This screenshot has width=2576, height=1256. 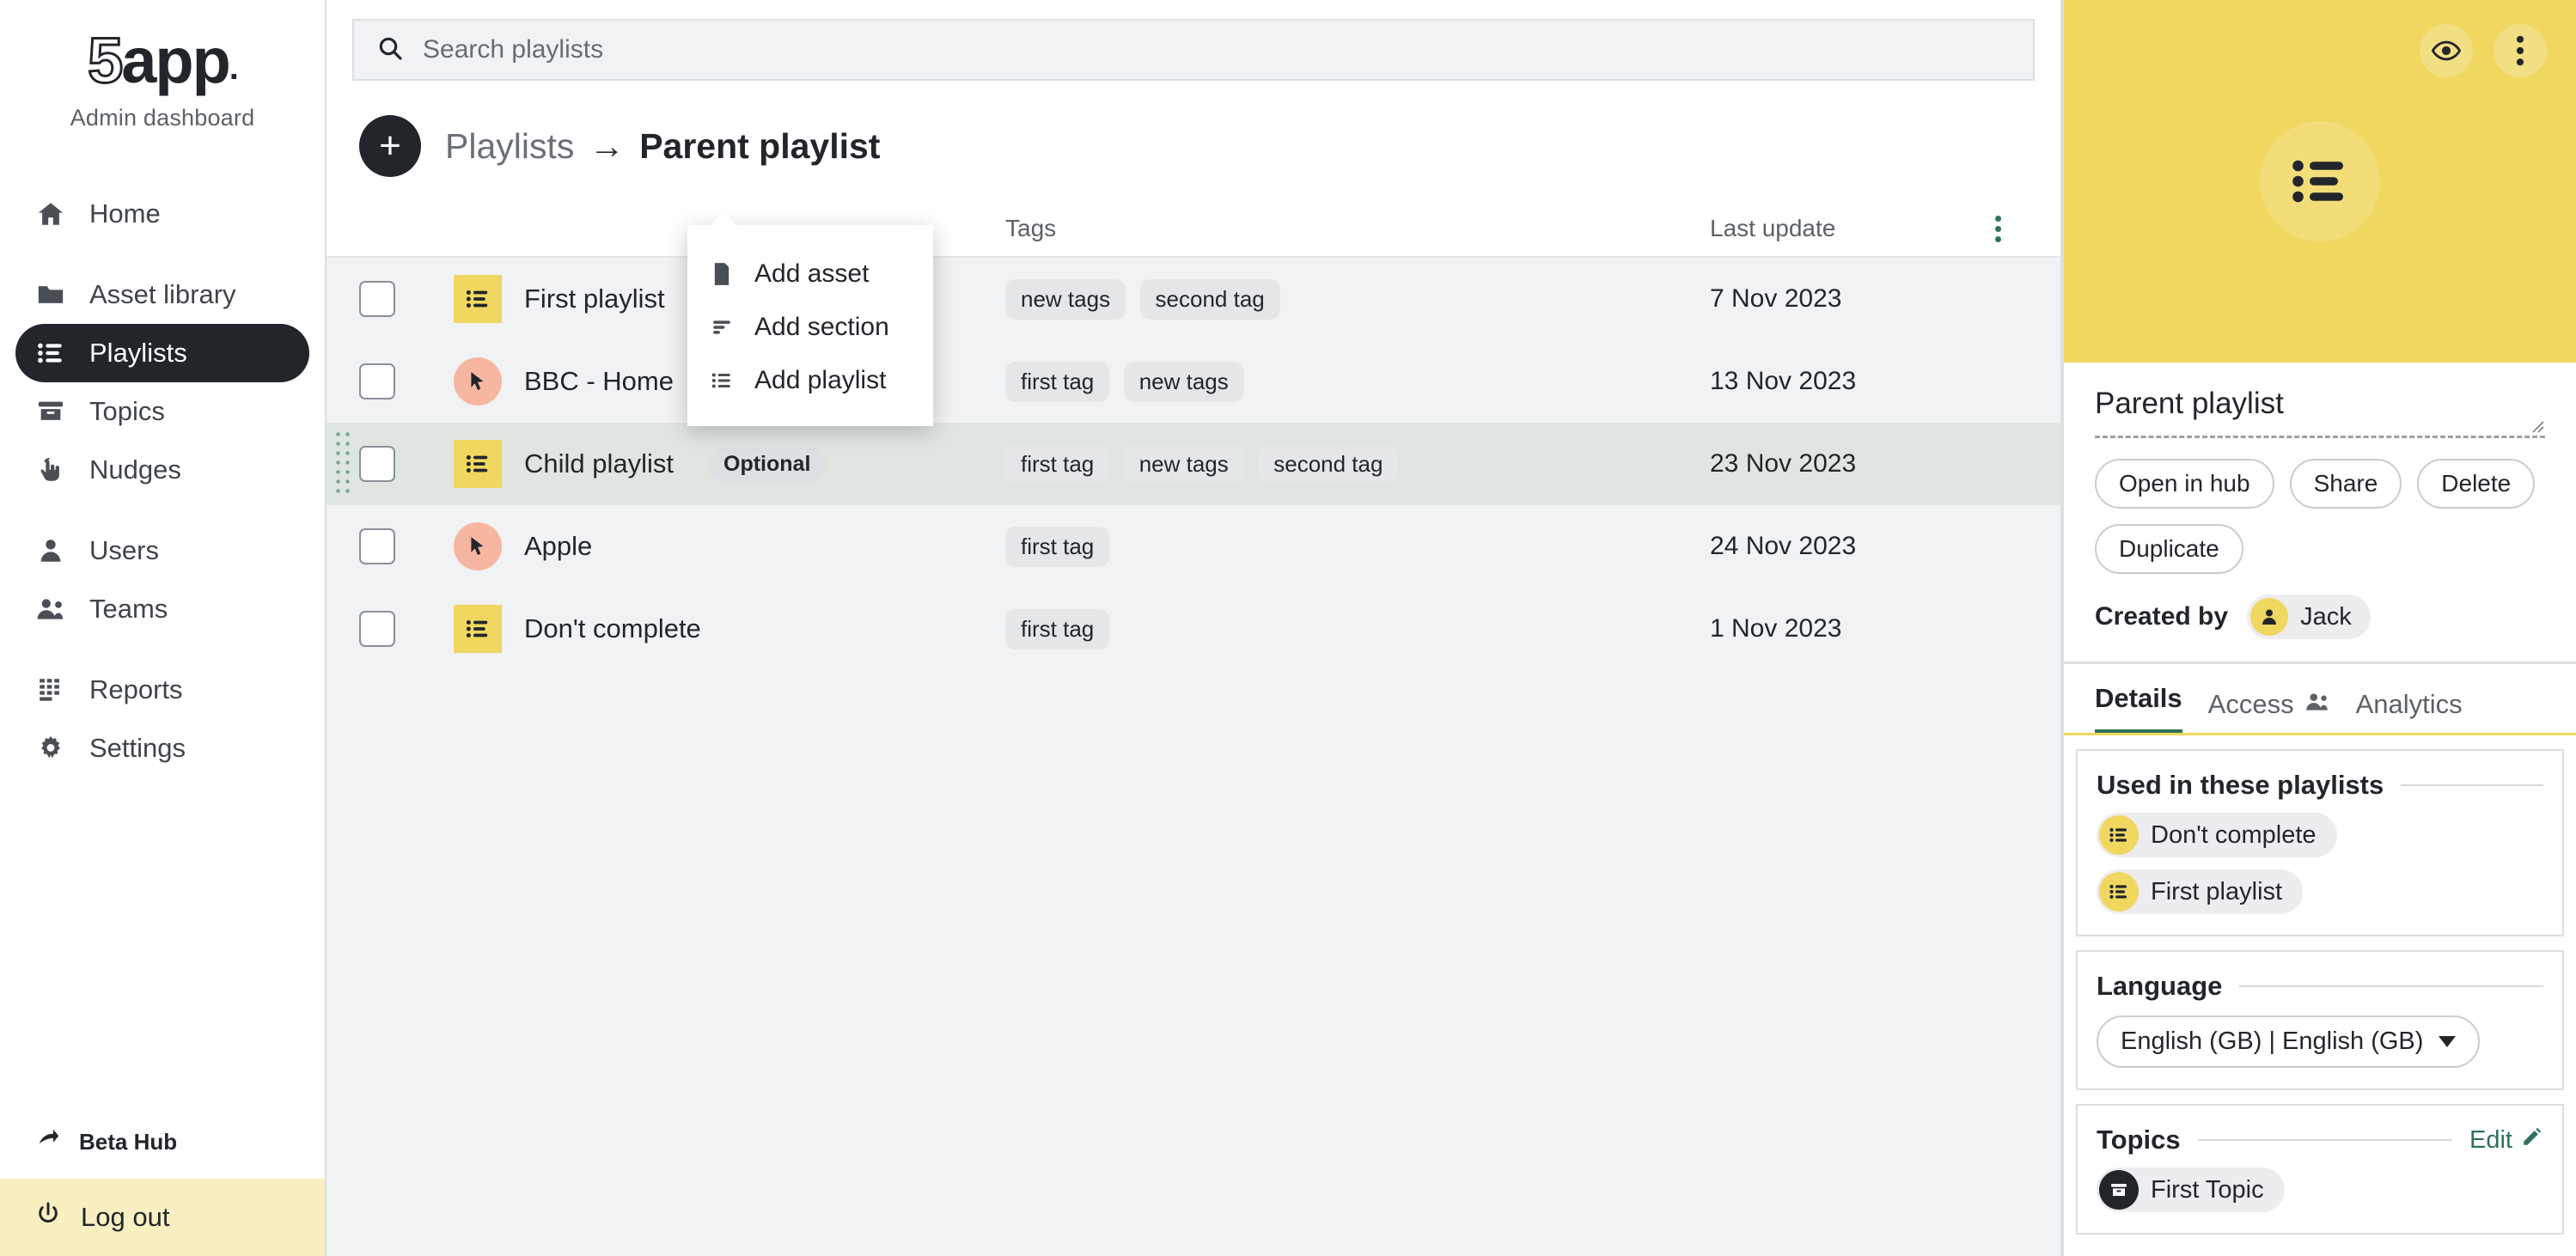 I want to click on row-last-update: 23 Nov 2023, so click(x=1783, y=463).